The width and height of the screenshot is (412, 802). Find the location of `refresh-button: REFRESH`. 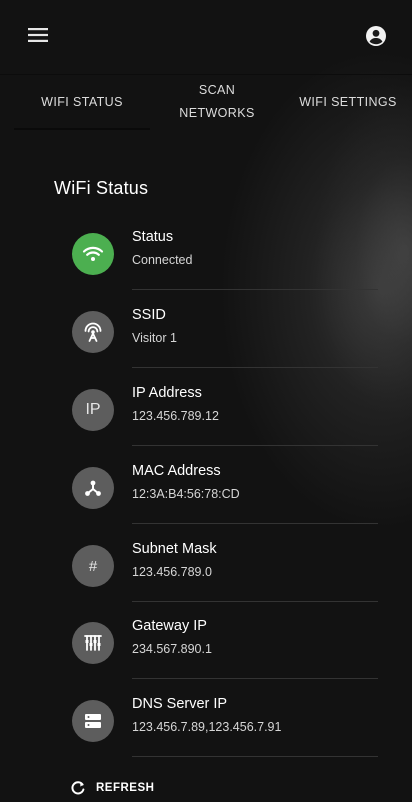

refresh-button: REFRESH is located at coordinates (112, 788).